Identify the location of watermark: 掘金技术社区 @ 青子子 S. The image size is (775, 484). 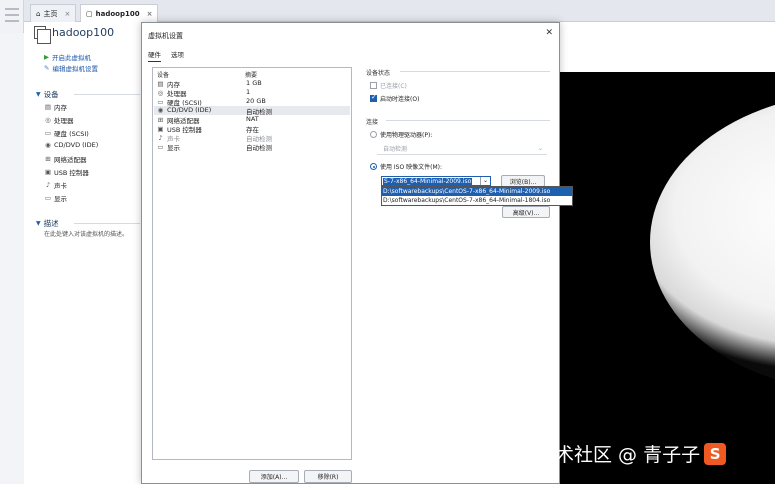
(612, 453).